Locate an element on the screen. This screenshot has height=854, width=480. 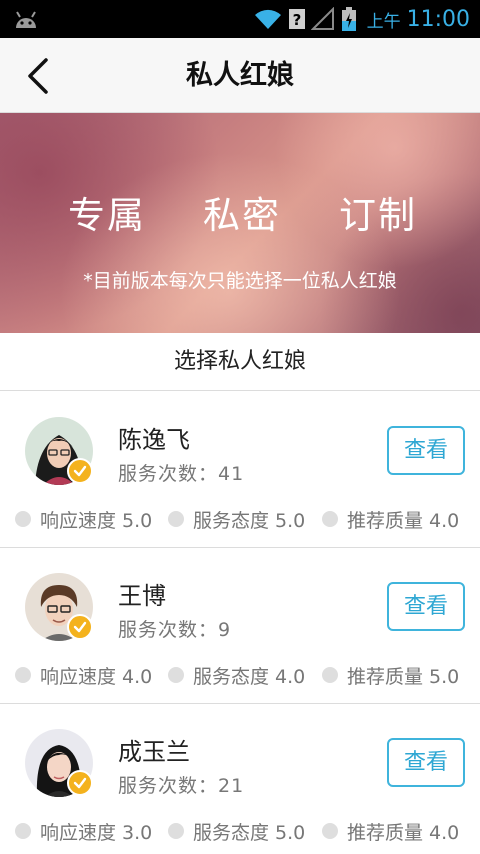
rating-recommendation-quality: 推荐质量 5.0 is located at coordinates (390, 675).